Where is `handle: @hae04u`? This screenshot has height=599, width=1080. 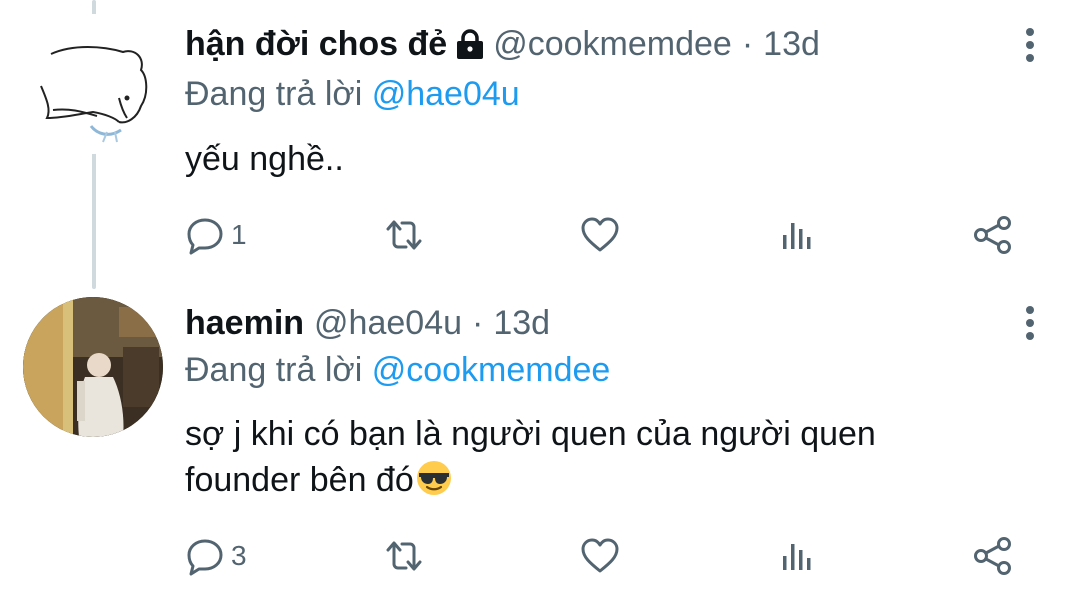 handle: @hae04u is located at coordinates (388, 323).